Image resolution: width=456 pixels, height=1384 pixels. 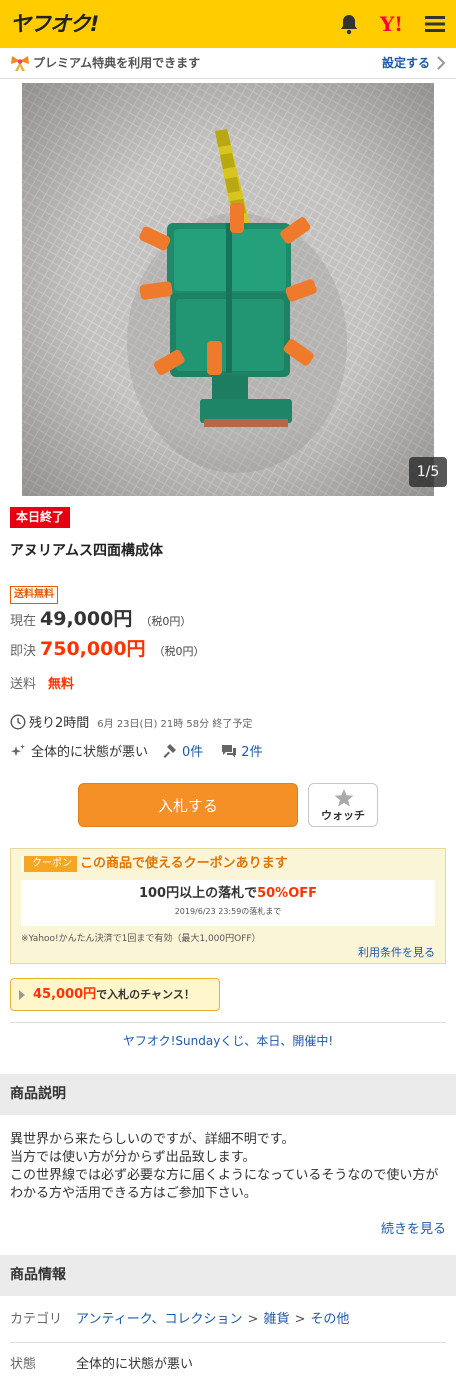 I want to click on premium-bar: プレミアム特典を利用できます 設定する, so click(x=228, y=63).